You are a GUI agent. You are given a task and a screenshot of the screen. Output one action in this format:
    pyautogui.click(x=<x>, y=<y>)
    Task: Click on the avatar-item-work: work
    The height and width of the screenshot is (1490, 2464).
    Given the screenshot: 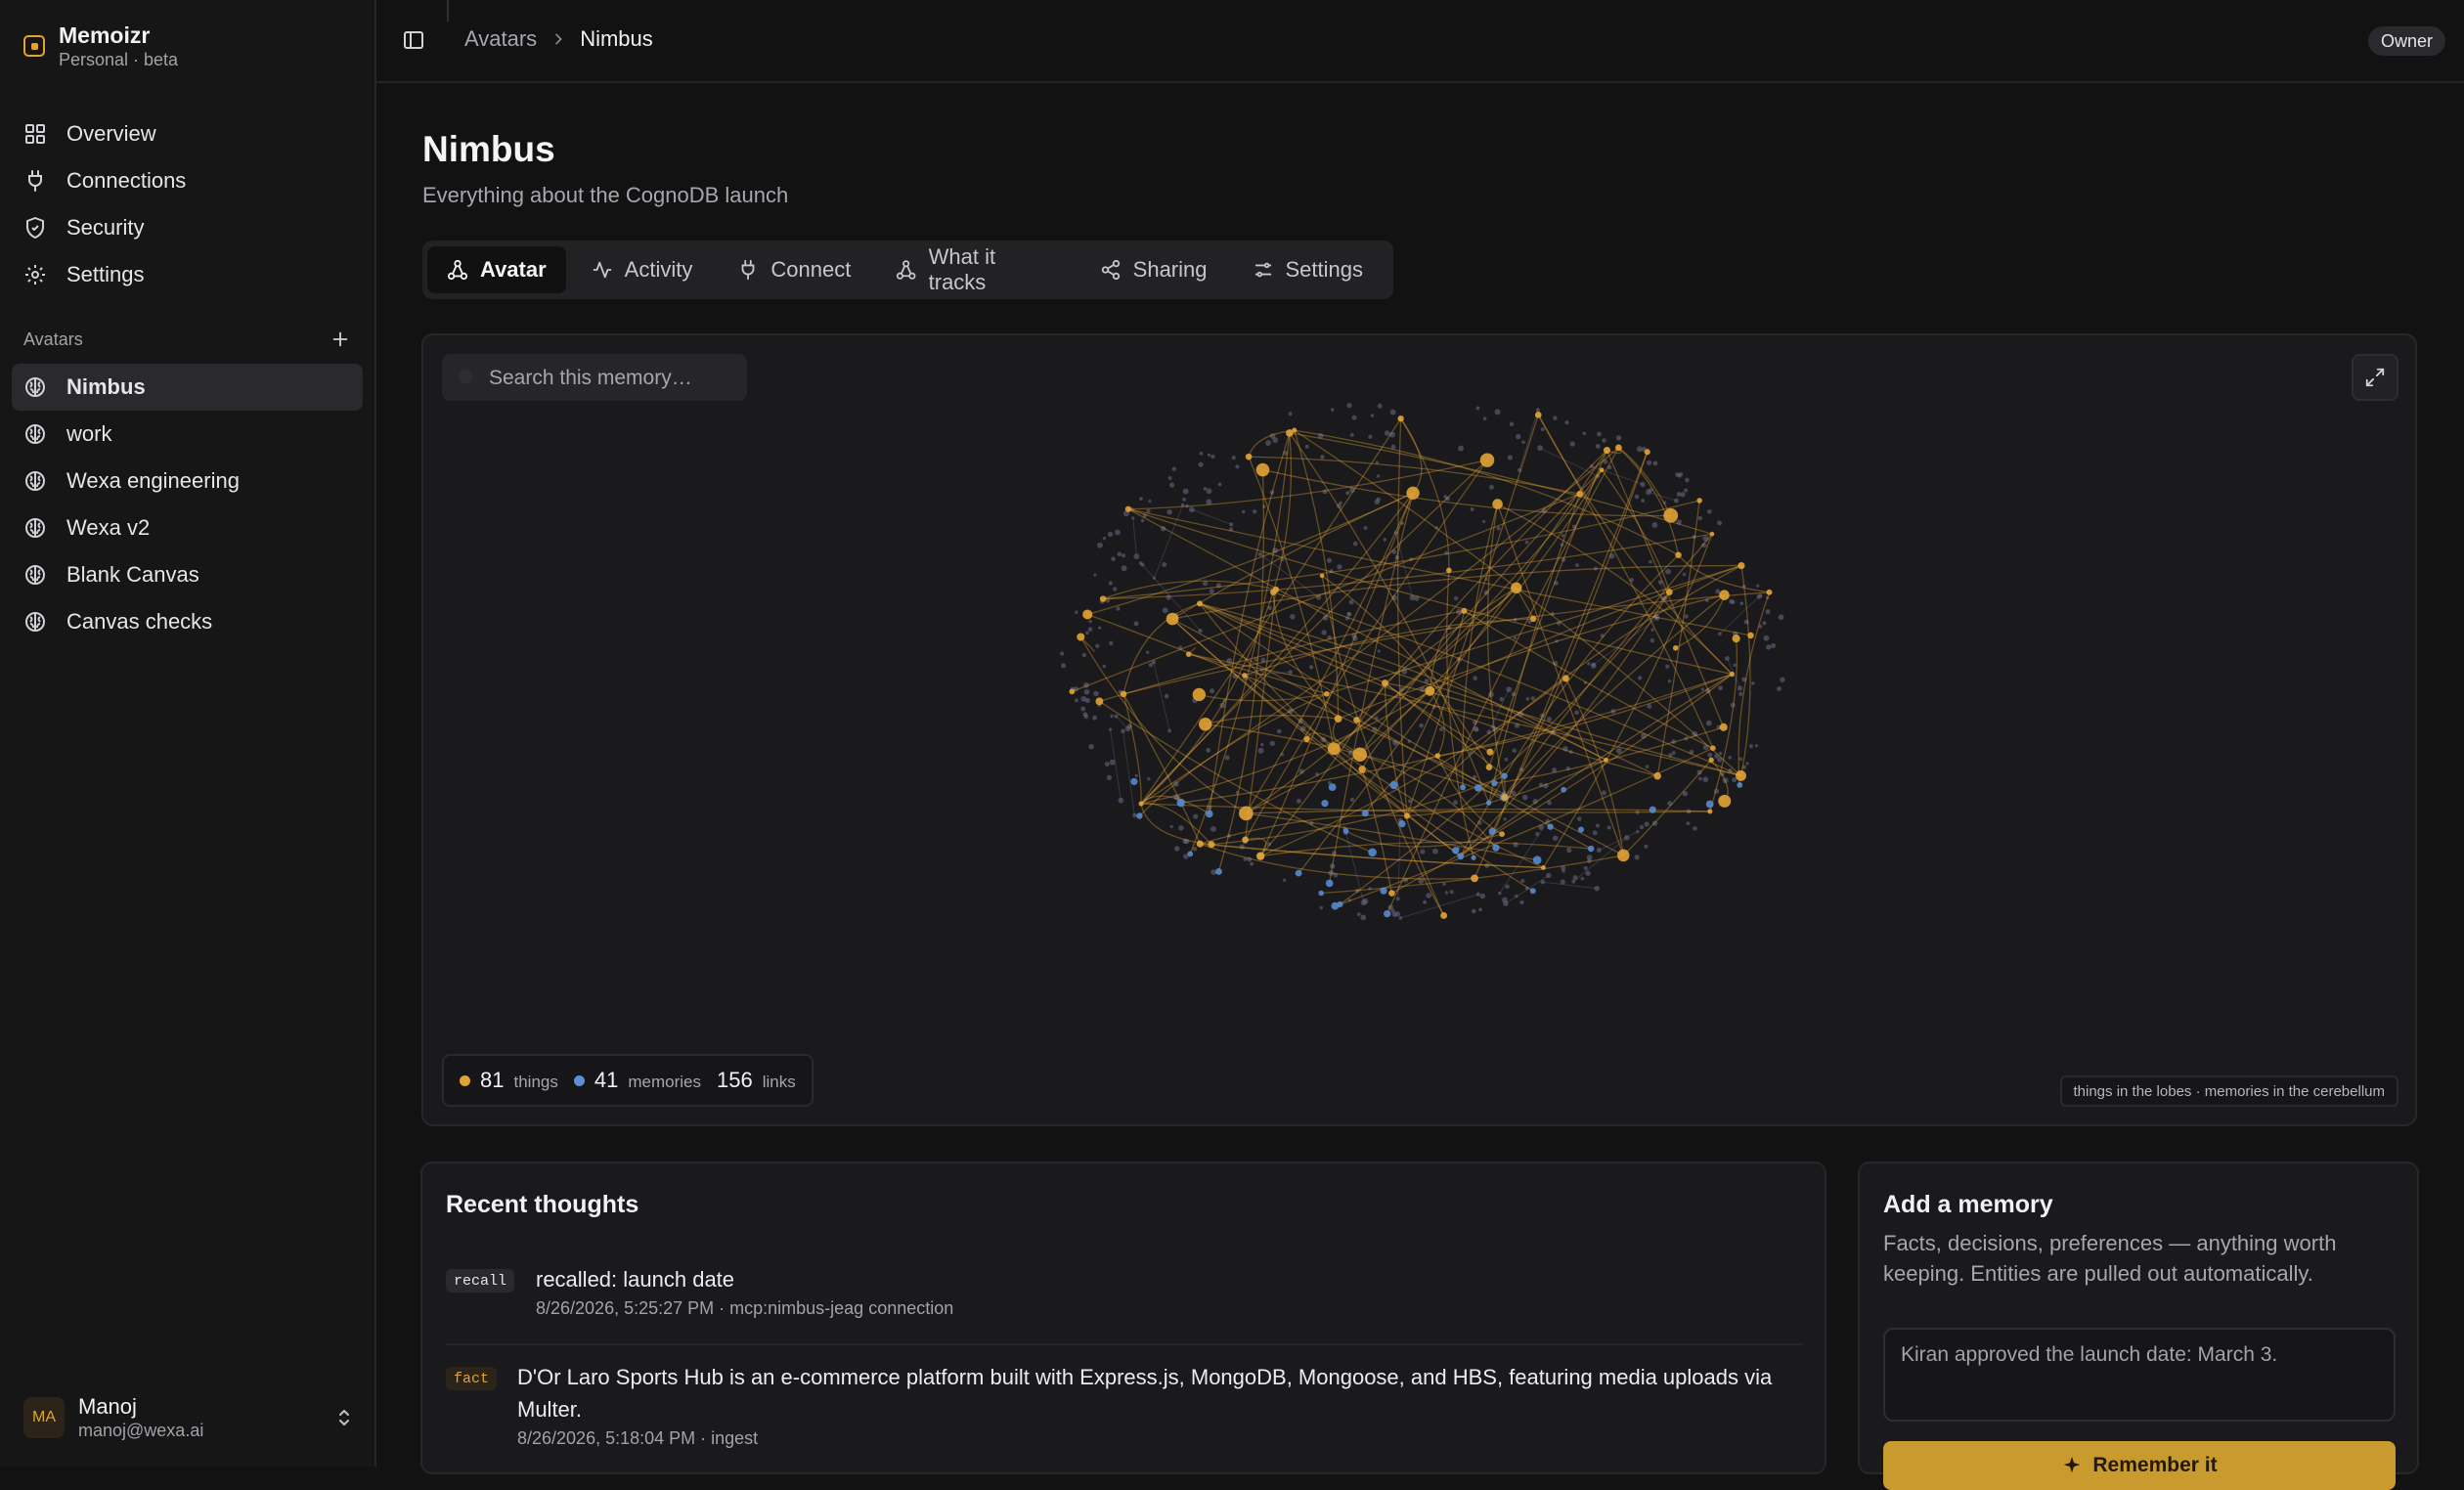 What is the action you would take?
    pyautogui.click(x=187, y=434)
    